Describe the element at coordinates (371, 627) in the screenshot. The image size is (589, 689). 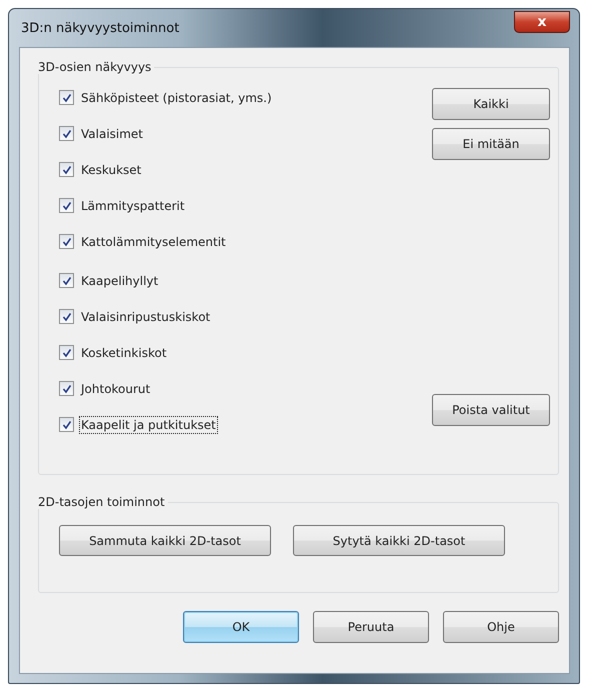
I see `dialog-button: Peruuta` at that location.